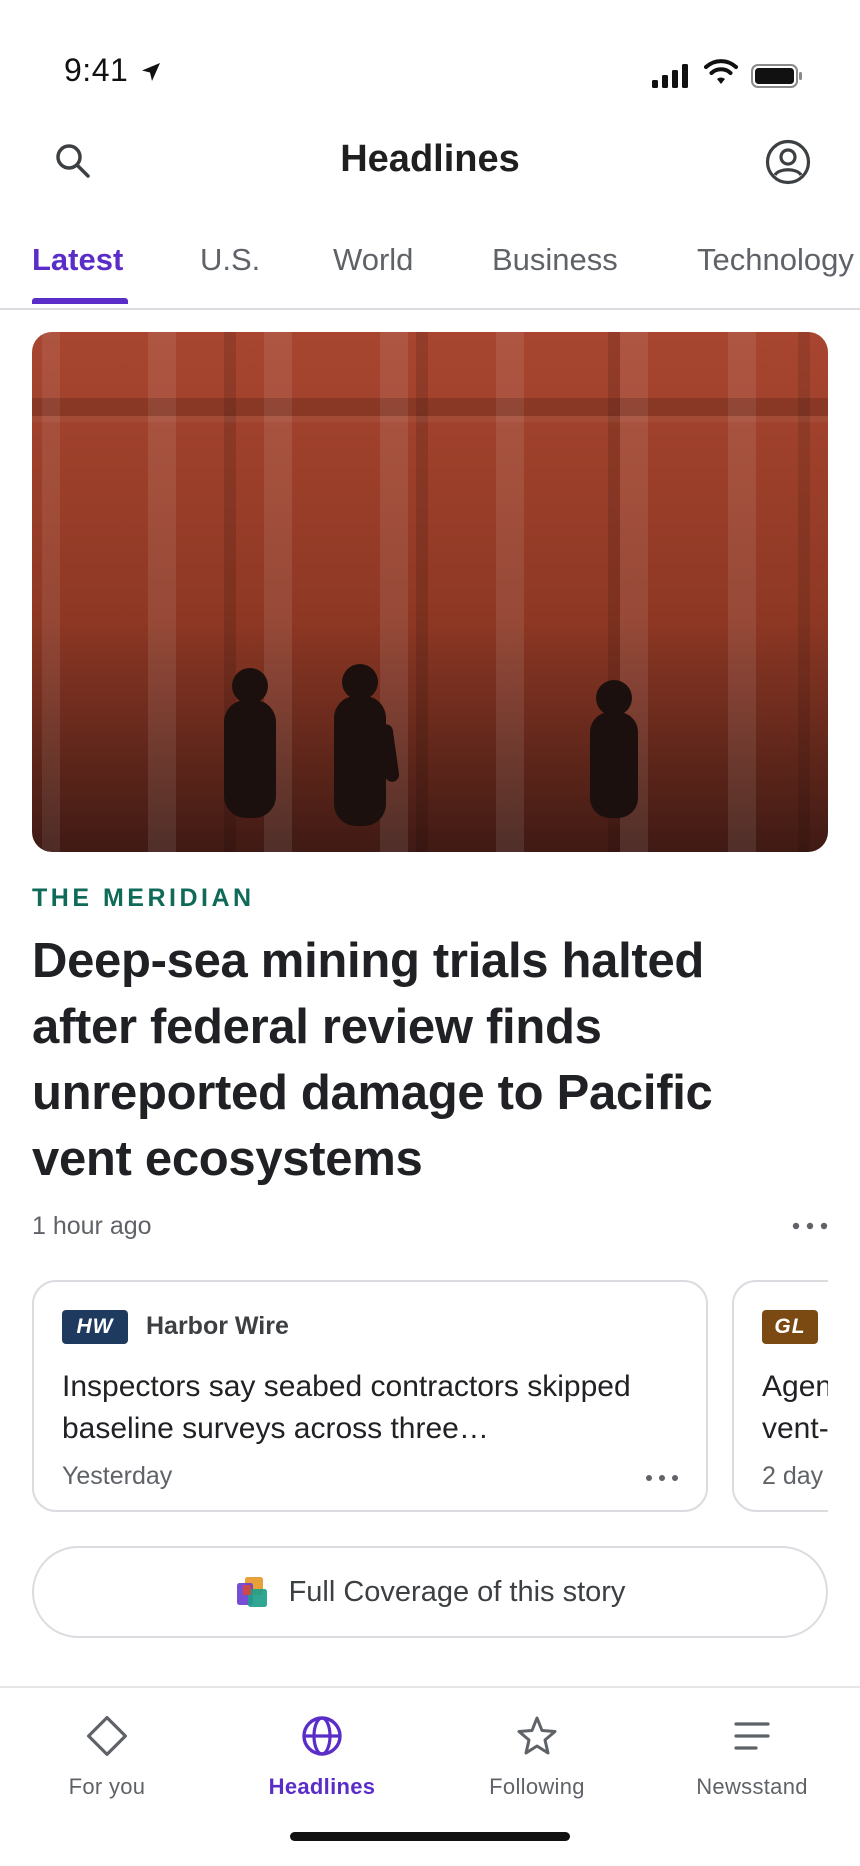 This screenshot has width=860, height=1866. Describe the element at coordinates (230, 260) in the screenshot. I see `tab-us: U.S.` at that location.